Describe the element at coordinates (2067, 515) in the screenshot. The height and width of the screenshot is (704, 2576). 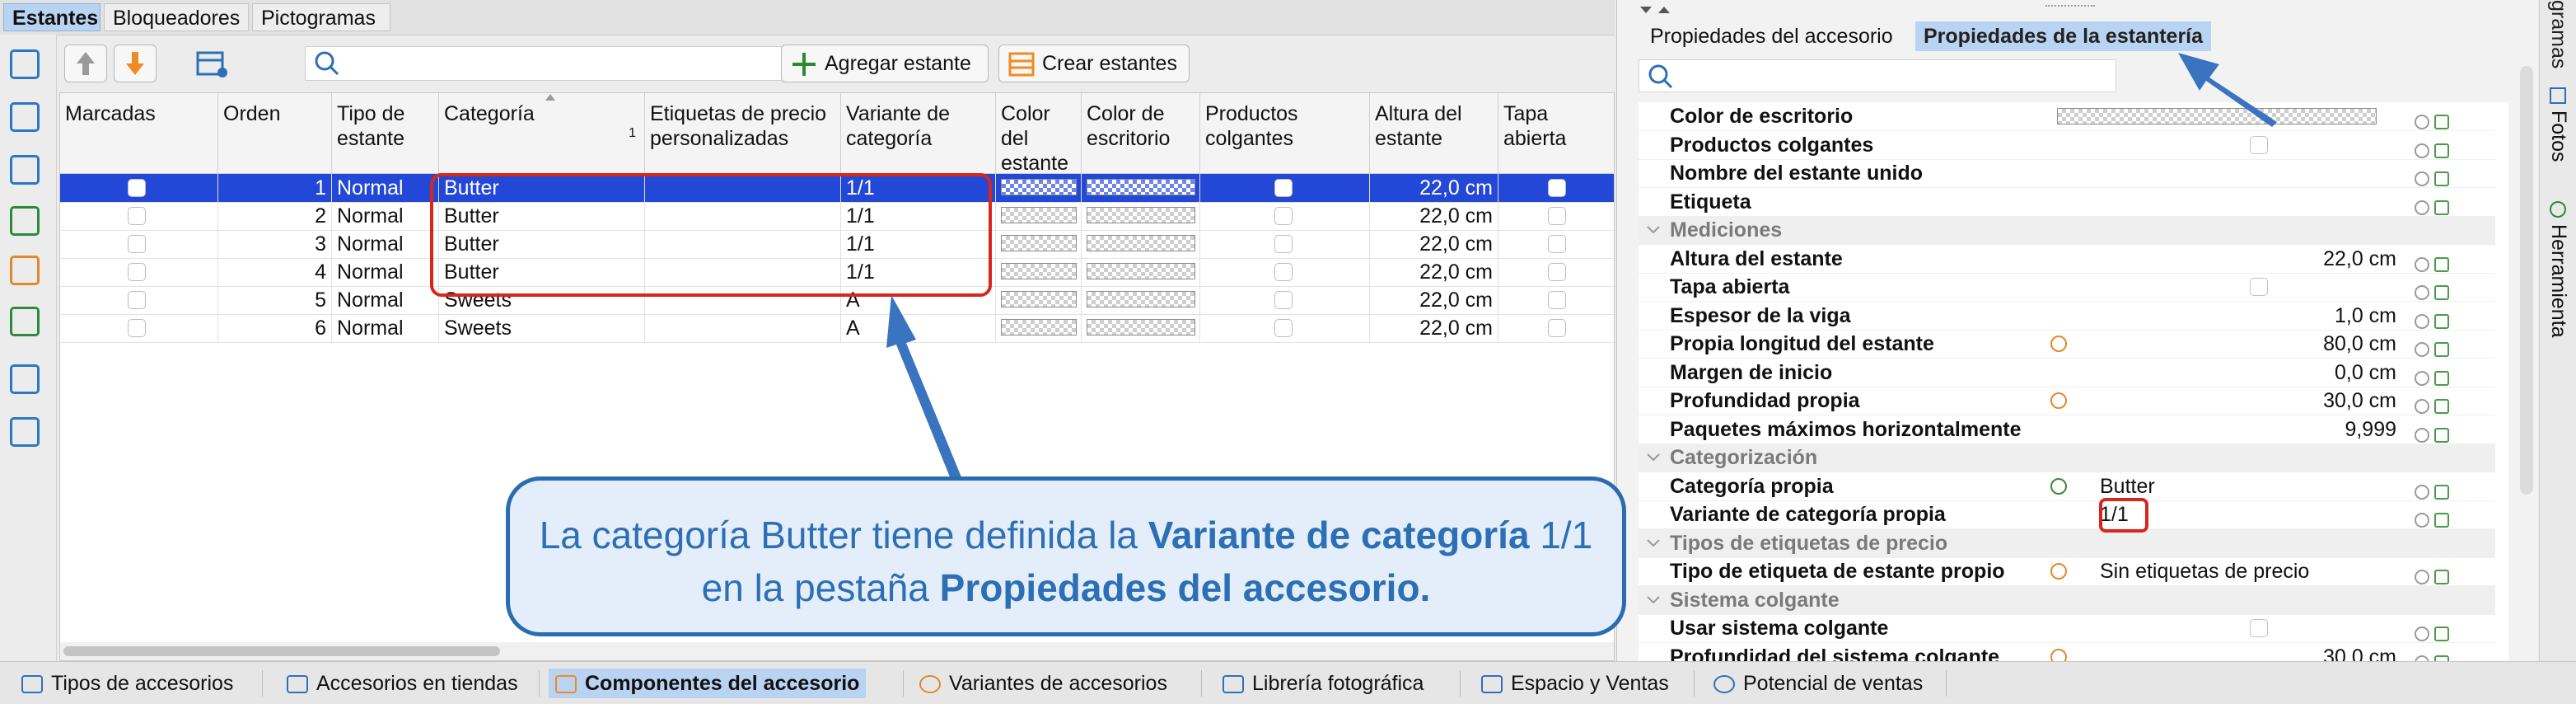
I see `property-row: Variante de categoría propia 1/1` at that location.